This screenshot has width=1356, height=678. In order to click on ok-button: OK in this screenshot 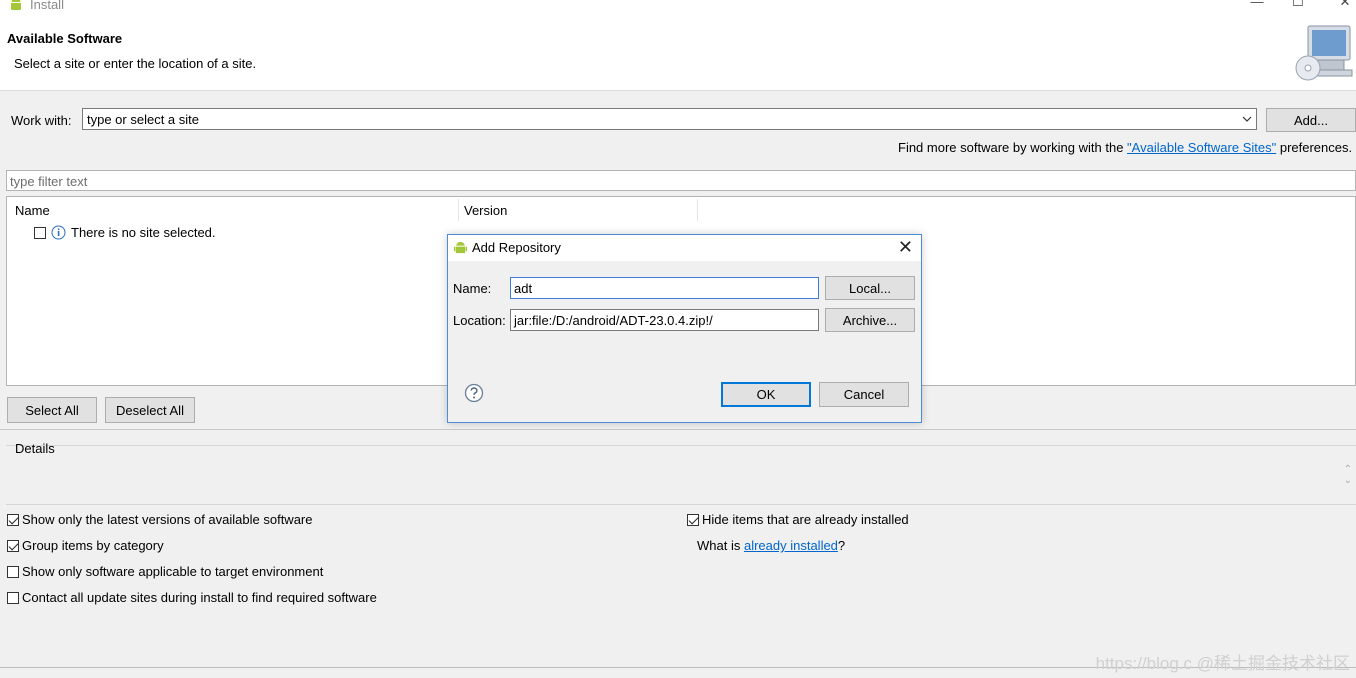, I will do `click(766, 394)`.